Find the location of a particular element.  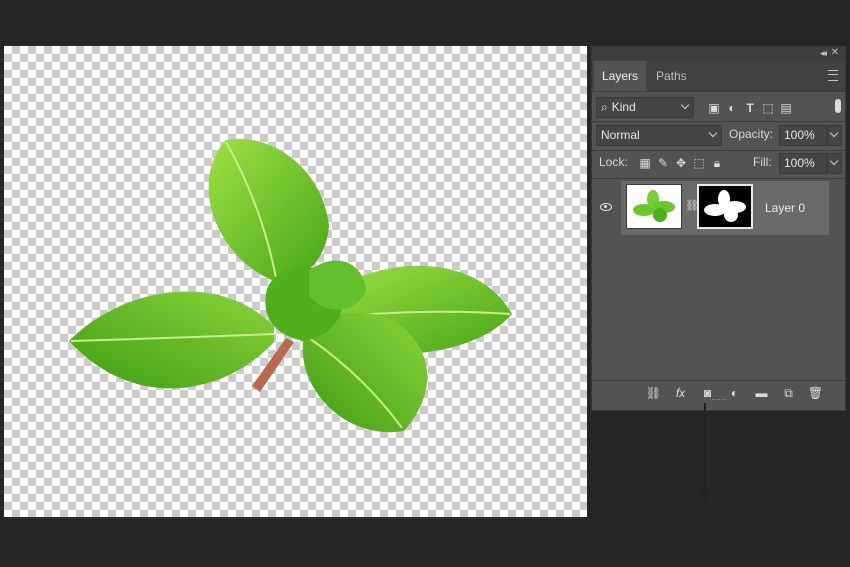

visibility-toggle is located at coordinates (606, 208).